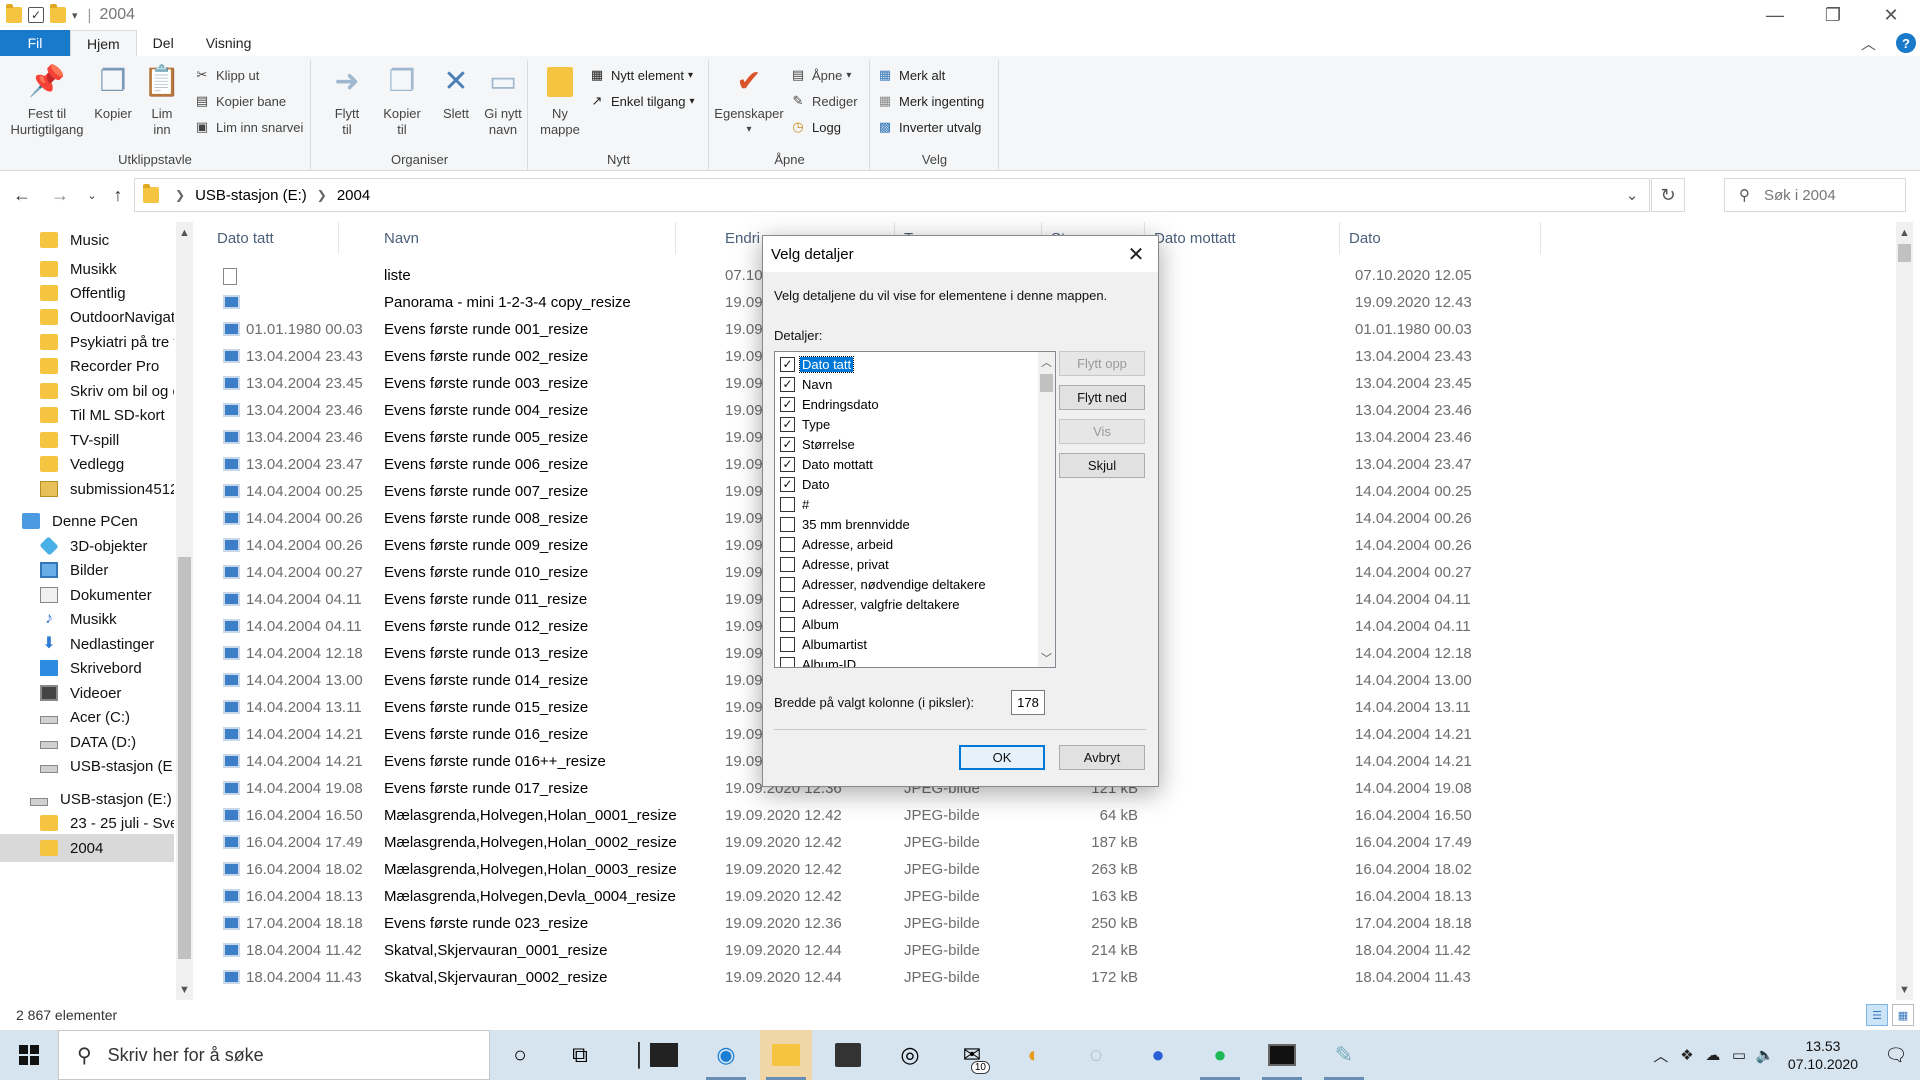  What do you see at coordinates (1102, 363) in the screenshot?
I see `move-up-button: Flytt opp` at bounding box center [1102, 363].